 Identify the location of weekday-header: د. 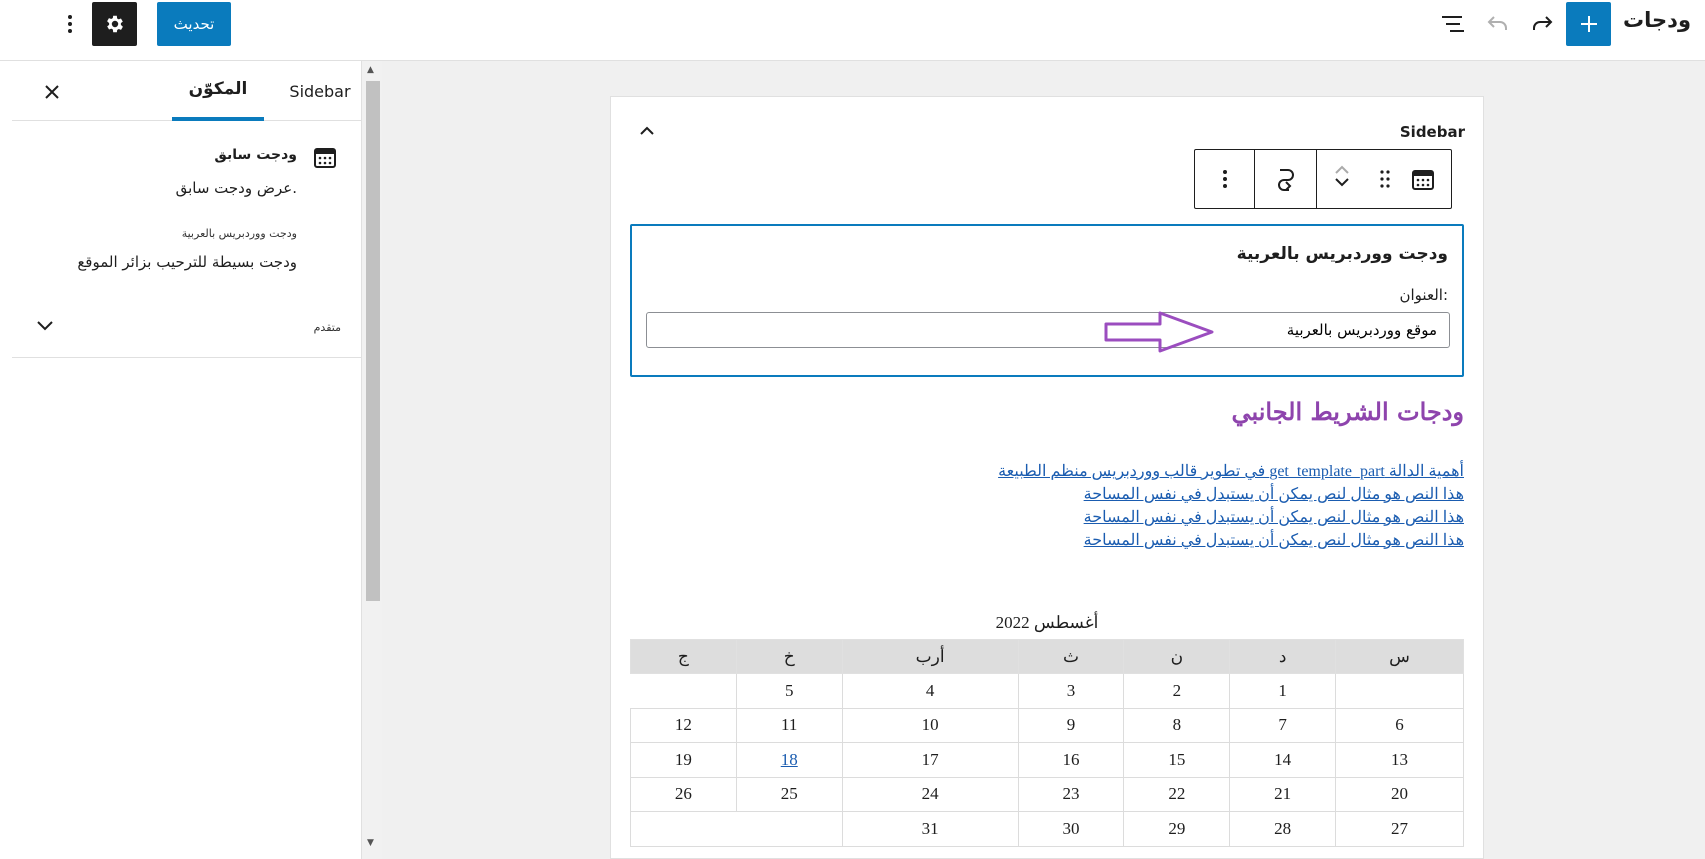
(1283, 656).